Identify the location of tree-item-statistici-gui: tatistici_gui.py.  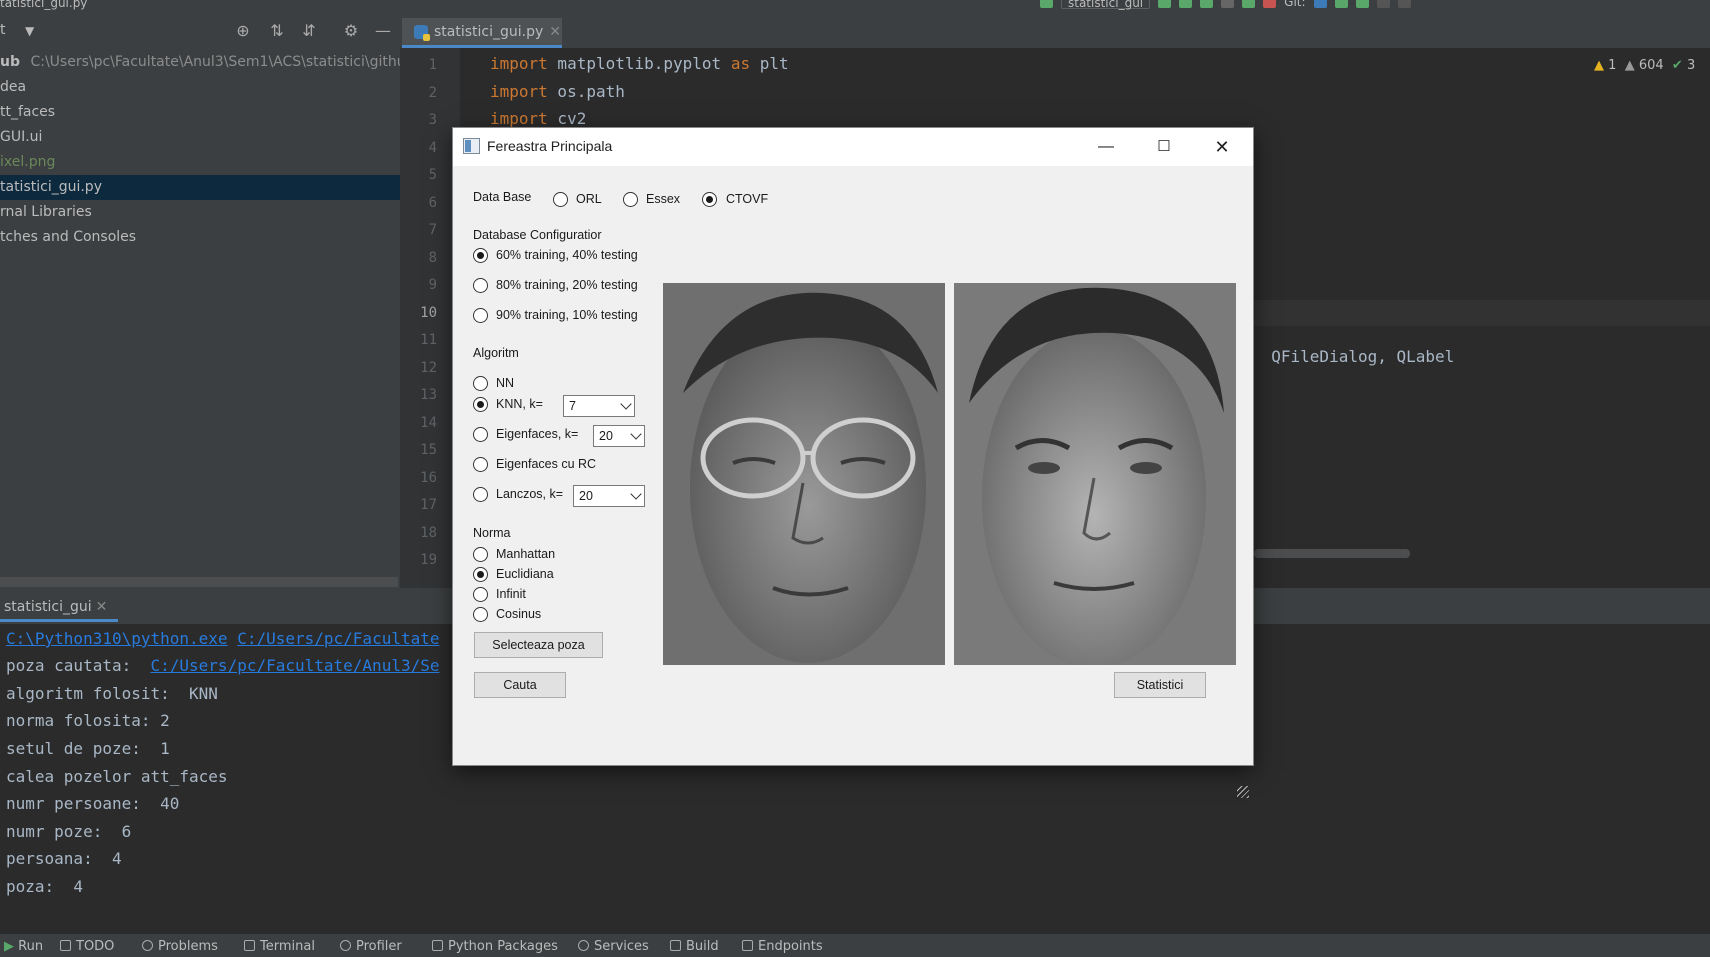
(200, 187).